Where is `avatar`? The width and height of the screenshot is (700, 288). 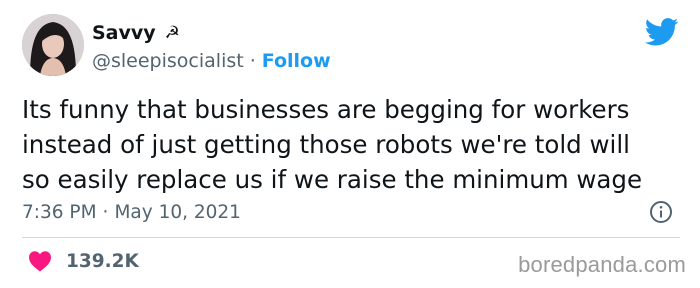 avatar is located at coordinates (53, 45).